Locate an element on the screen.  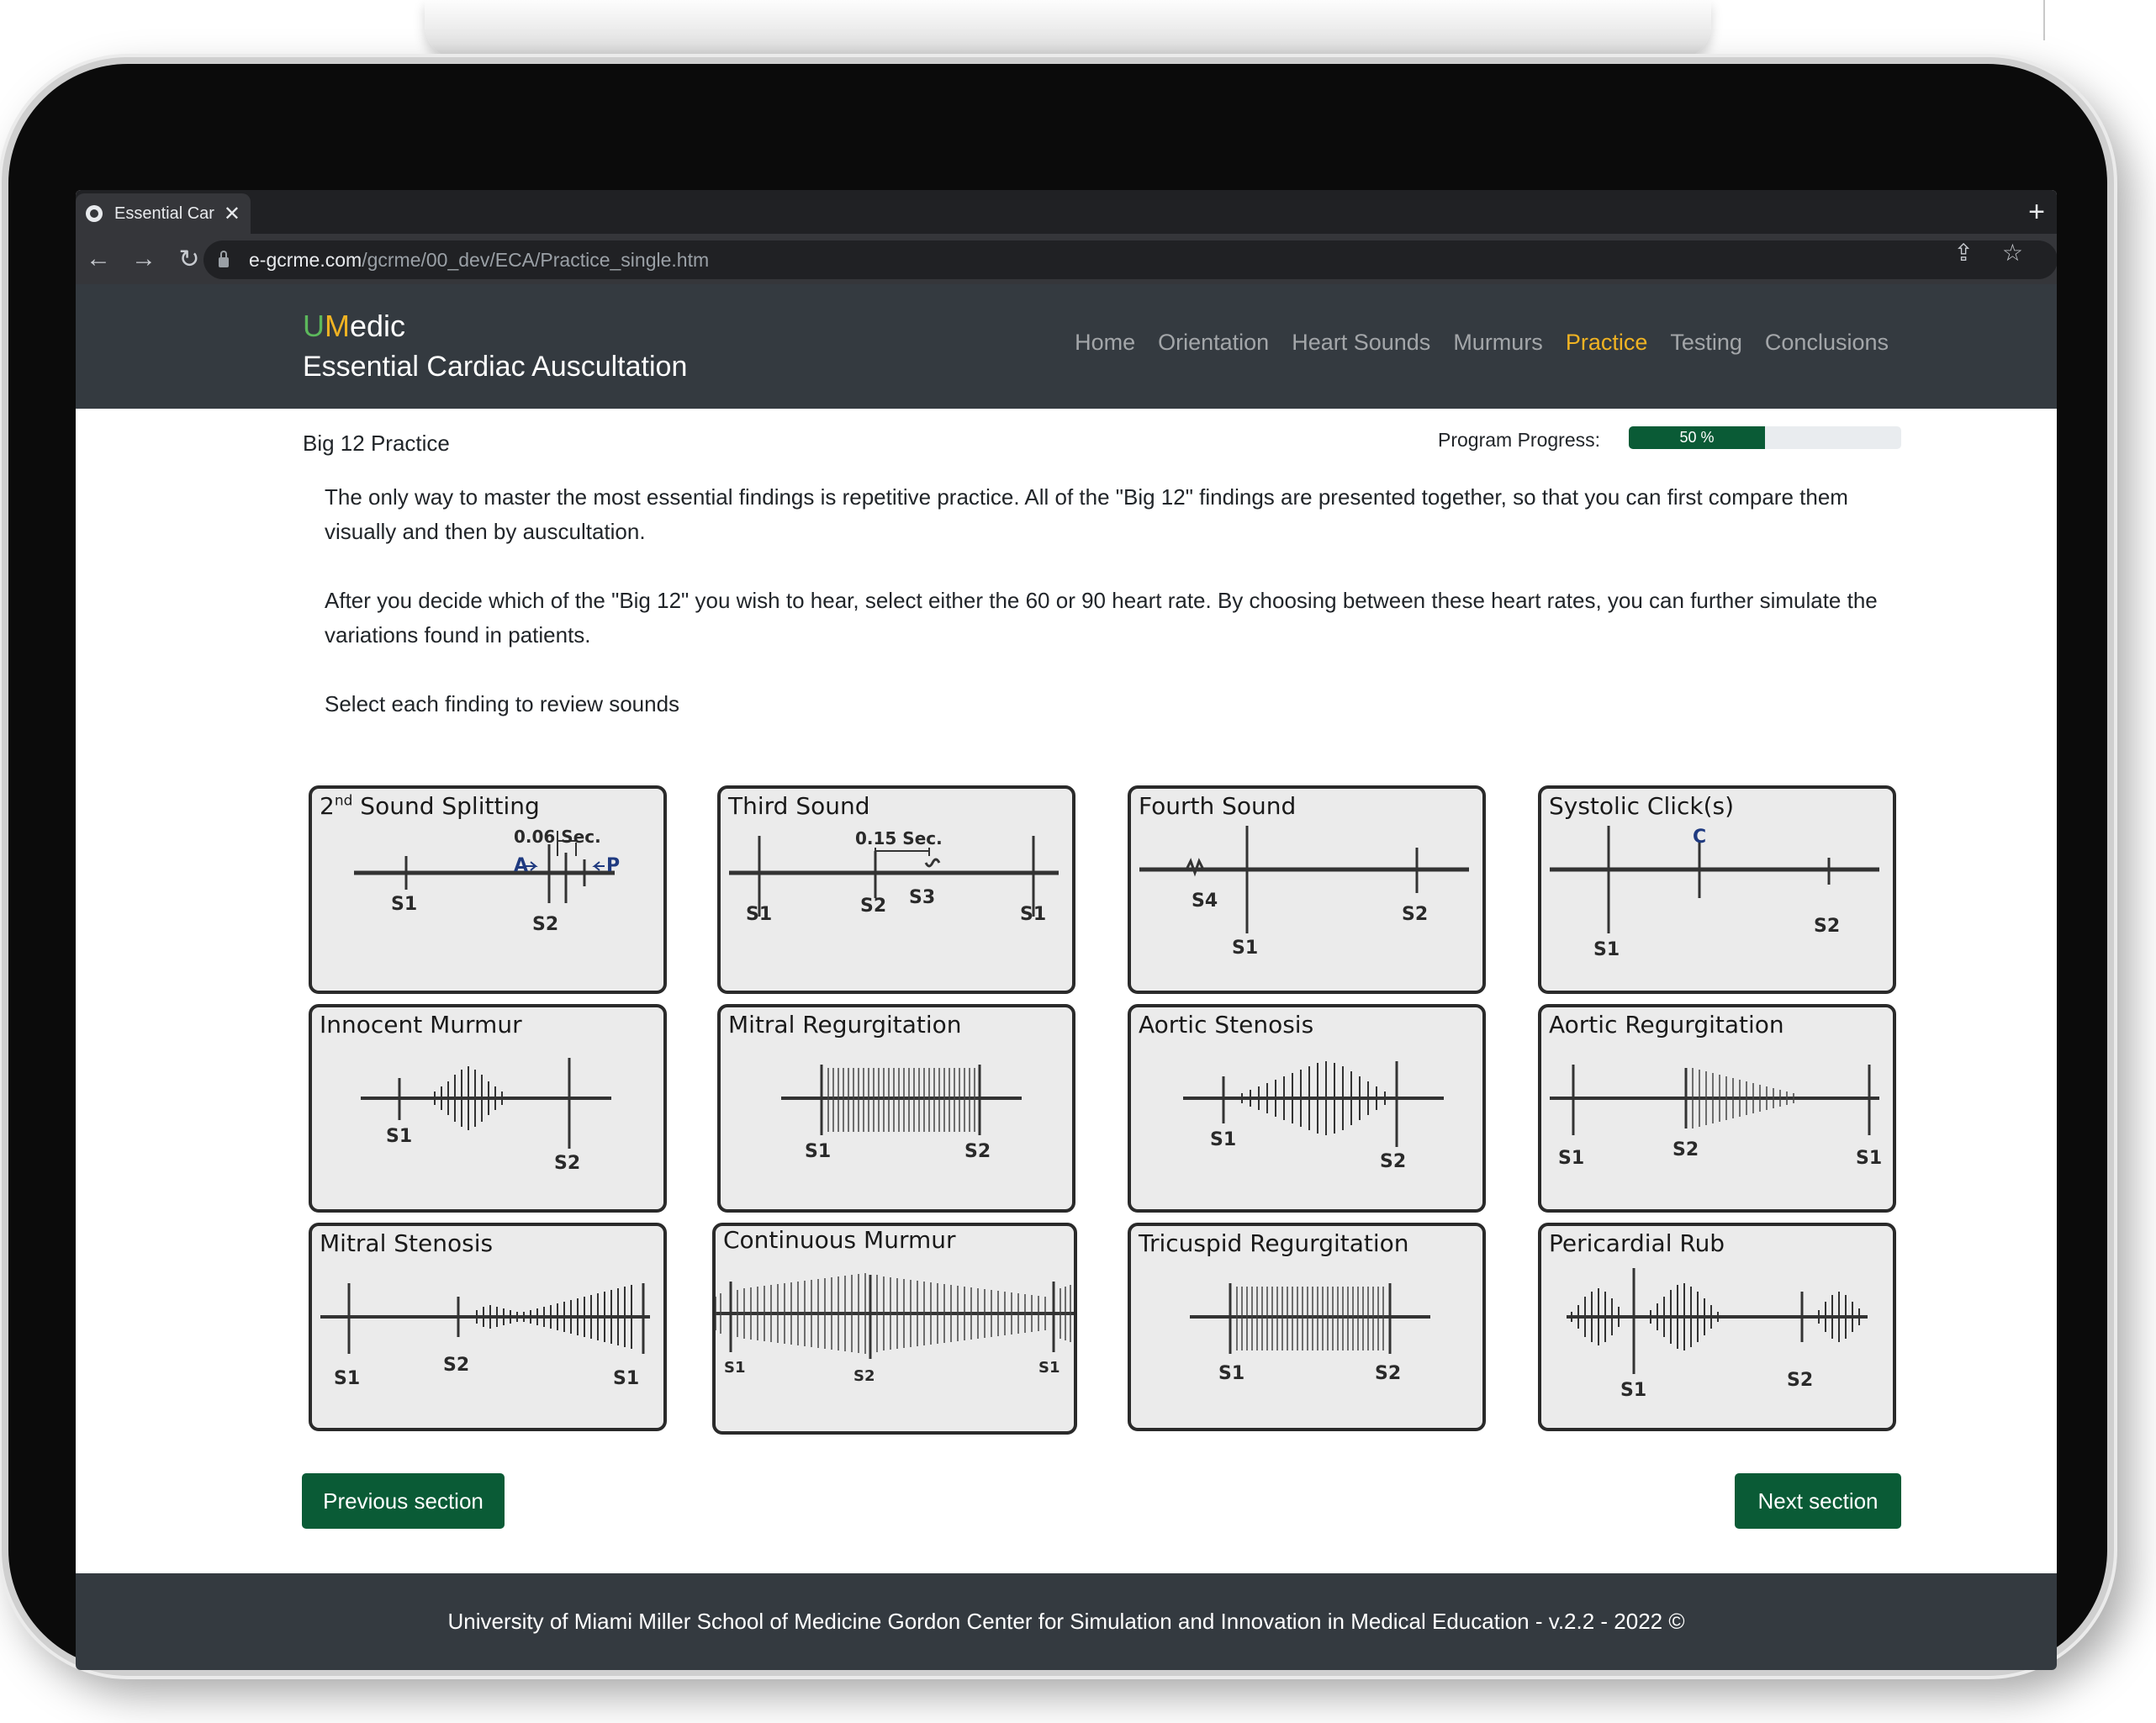
url-host: e-gcrme.com is located at coordinates (305, 260).